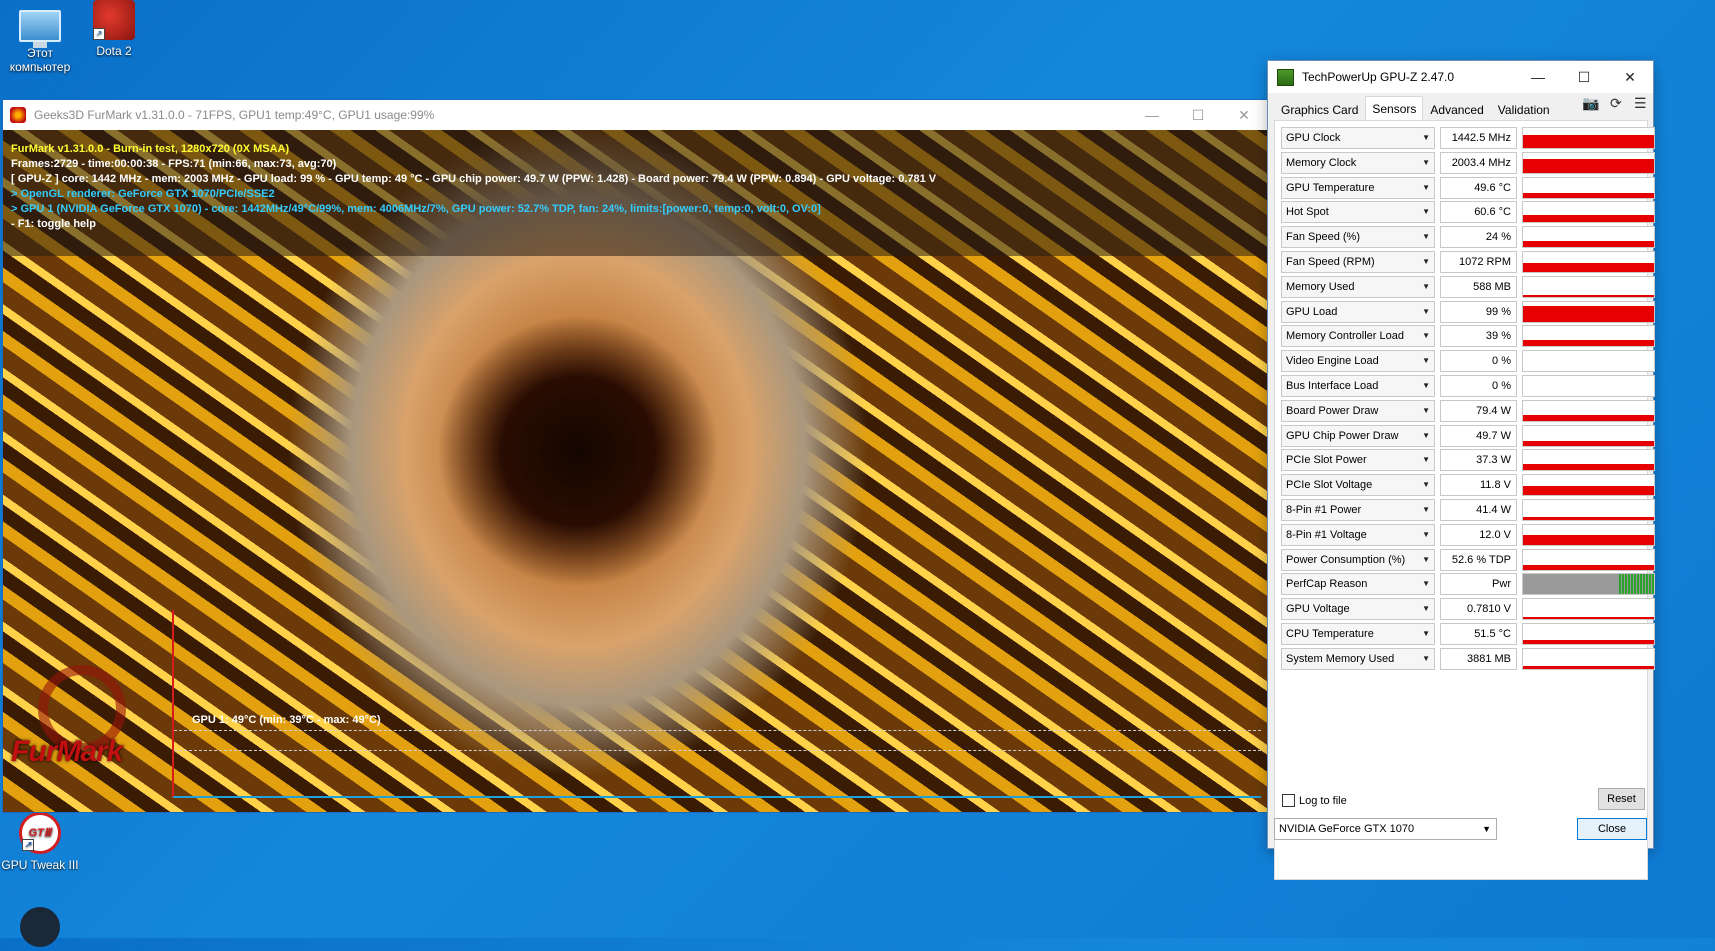  What do you see at coordinates (1313, 138) in the screenshot?
I see `sensor-name: GPU Clock` at bounding box center [1313, 138].